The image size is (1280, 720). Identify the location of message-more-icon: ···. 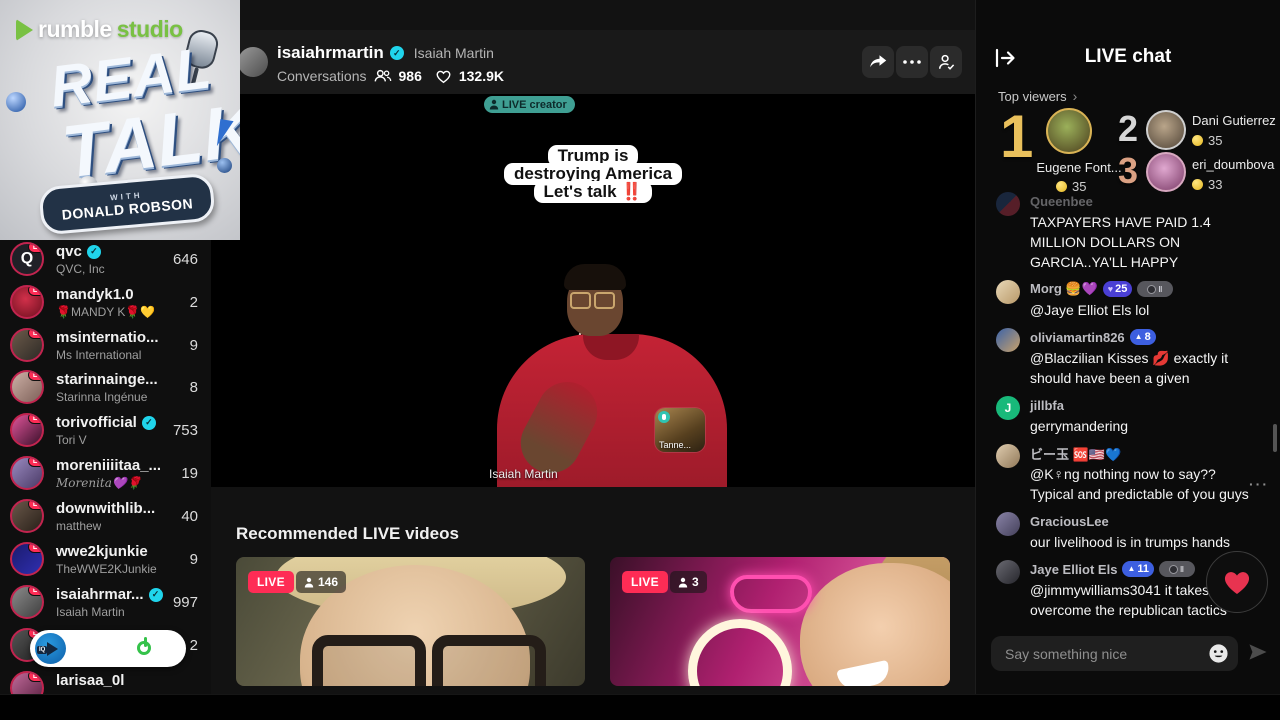
(1259, 484).